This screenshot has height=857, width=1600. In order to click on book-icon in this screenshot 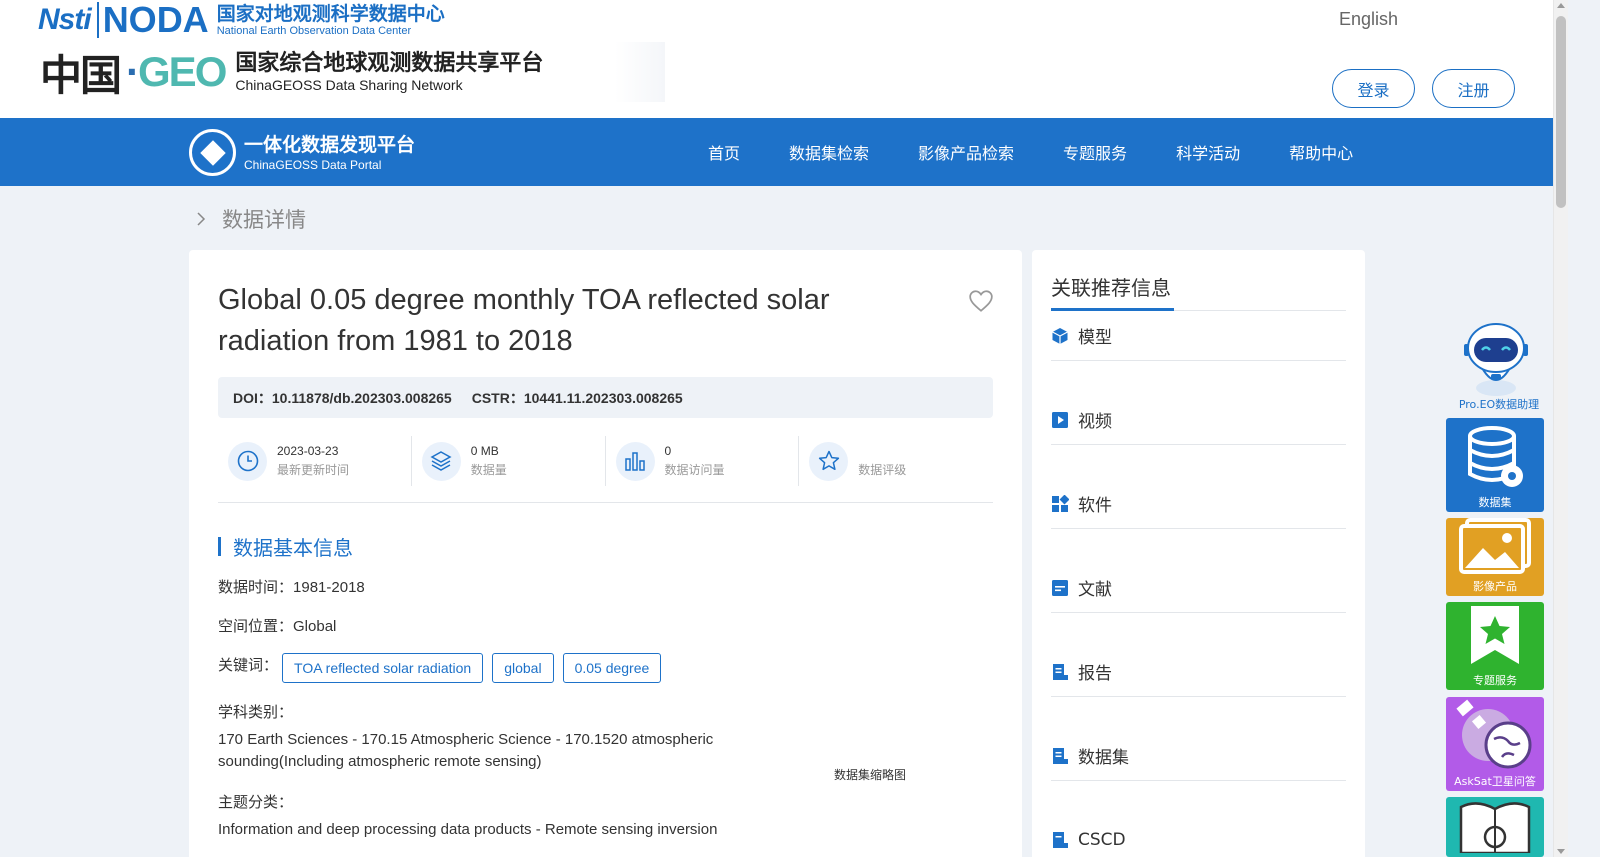, I will do `click(1495, 827)`.